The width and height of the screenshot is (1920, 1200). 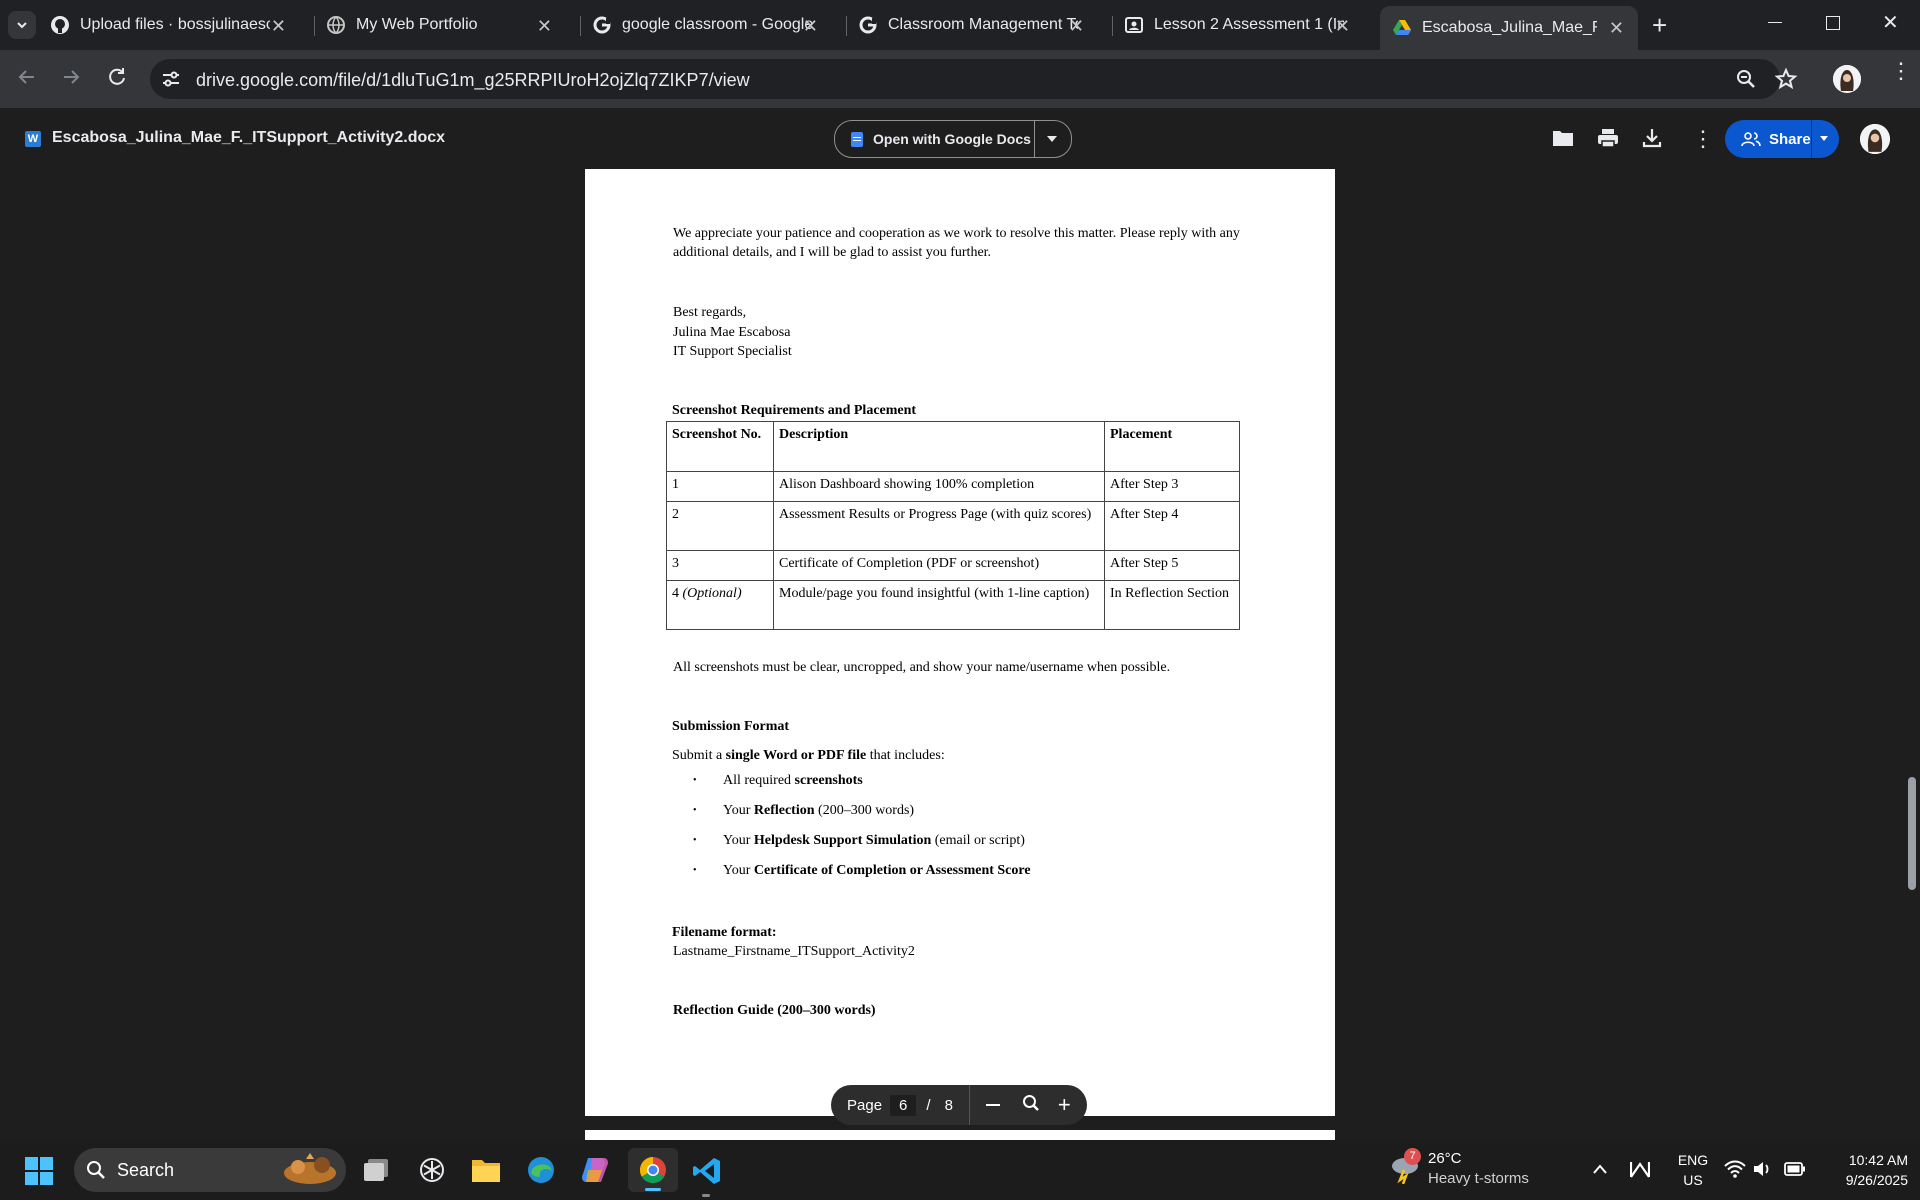 I want to click on word-file-icon: W, so click(x=33, y=139).